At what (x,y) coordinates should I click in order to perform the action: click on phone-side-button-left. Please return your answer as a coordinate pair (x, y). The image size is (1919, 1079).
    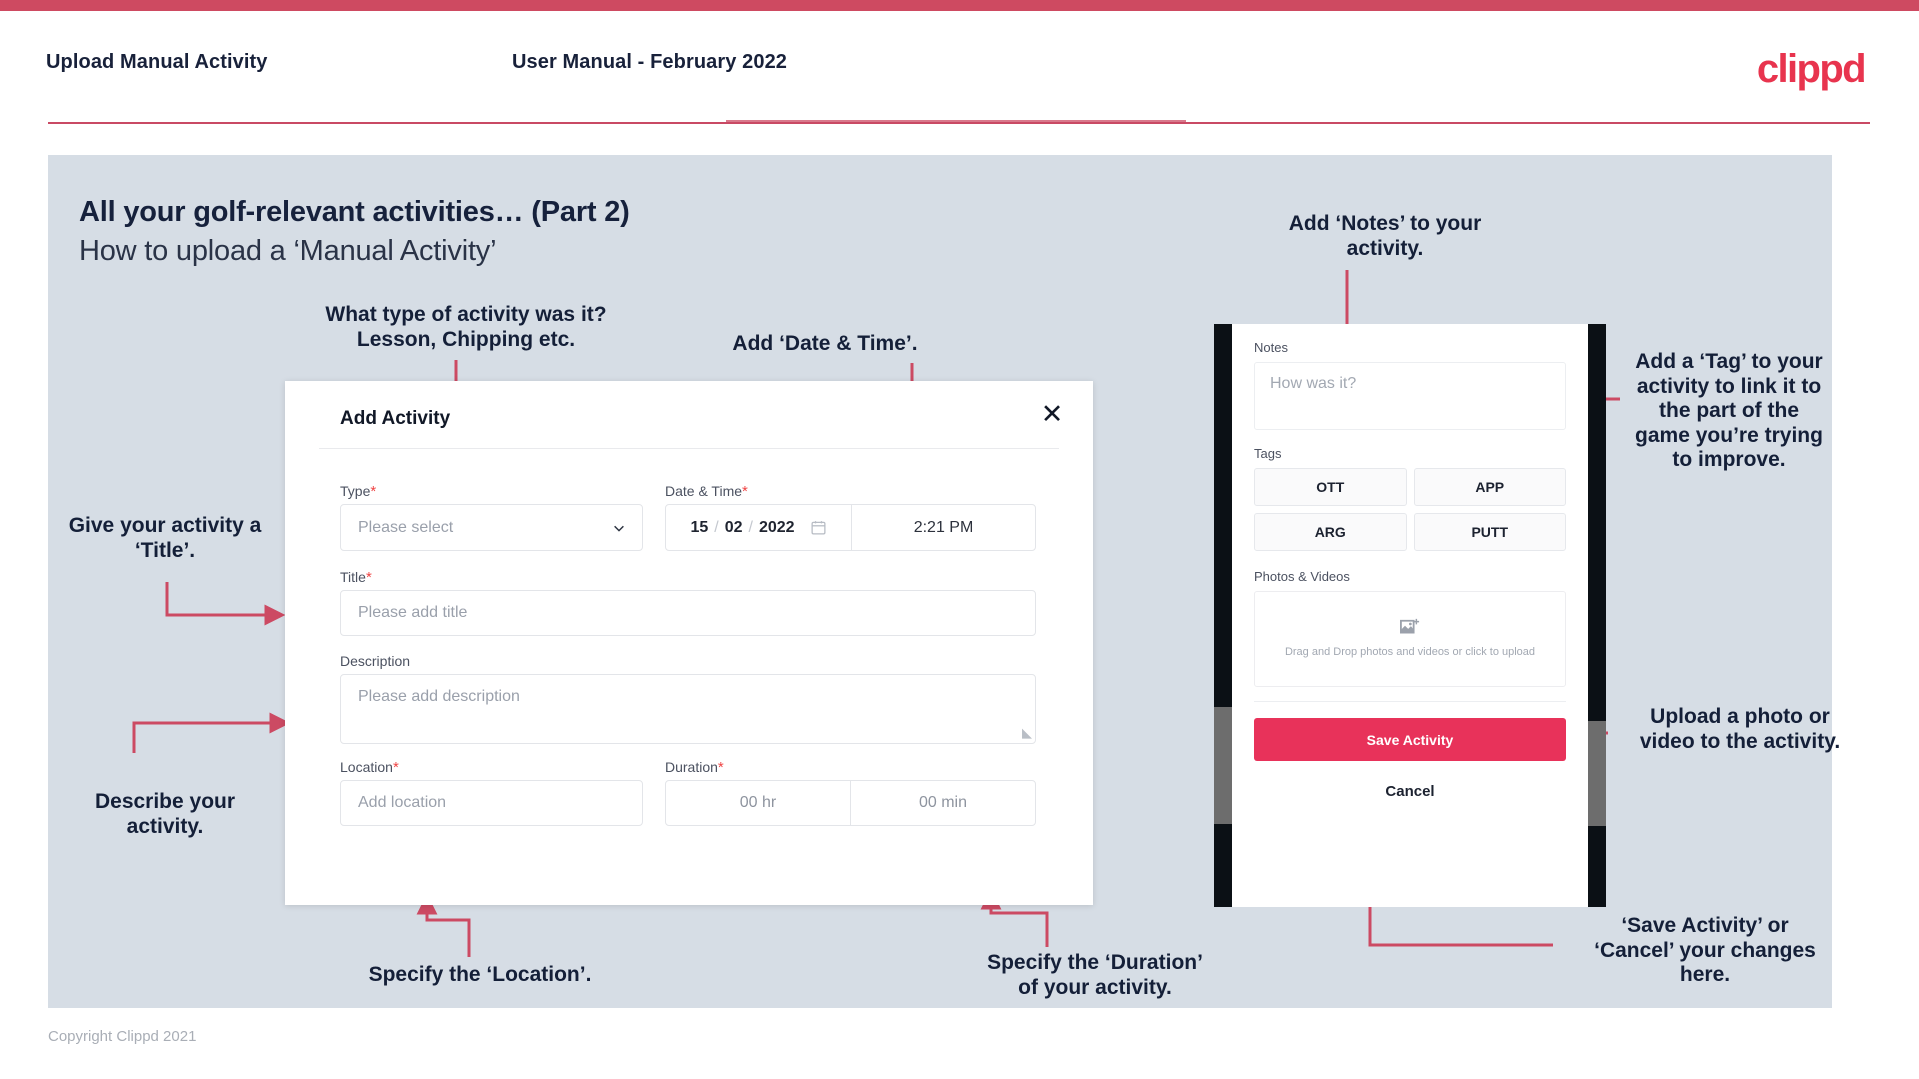
    Looking at the image, I should click on (1223, 765).